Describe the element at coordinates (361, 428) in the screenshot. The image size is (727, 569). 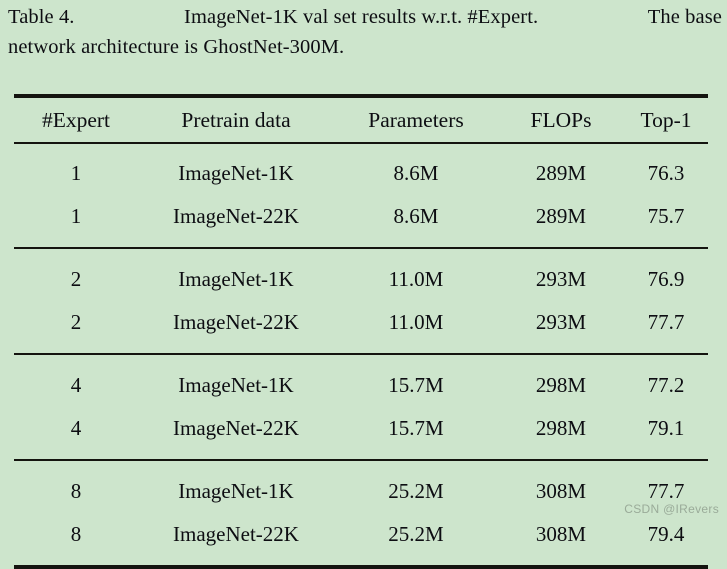
I see `table-row: 4 ImageNet-22K 15.7M 298M 79.1` at that location.